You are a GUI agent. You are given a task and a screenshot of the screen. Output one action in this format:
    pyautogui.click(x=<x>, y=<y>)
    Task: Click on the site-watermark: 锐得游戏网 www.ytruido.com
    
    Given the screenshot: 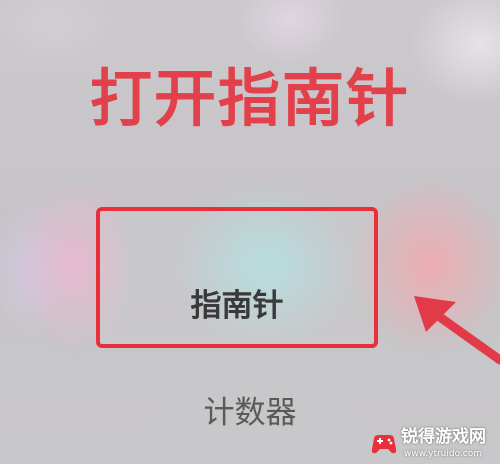 What is the action you would take?
    pyautogui.click(x=434, y=444)
    